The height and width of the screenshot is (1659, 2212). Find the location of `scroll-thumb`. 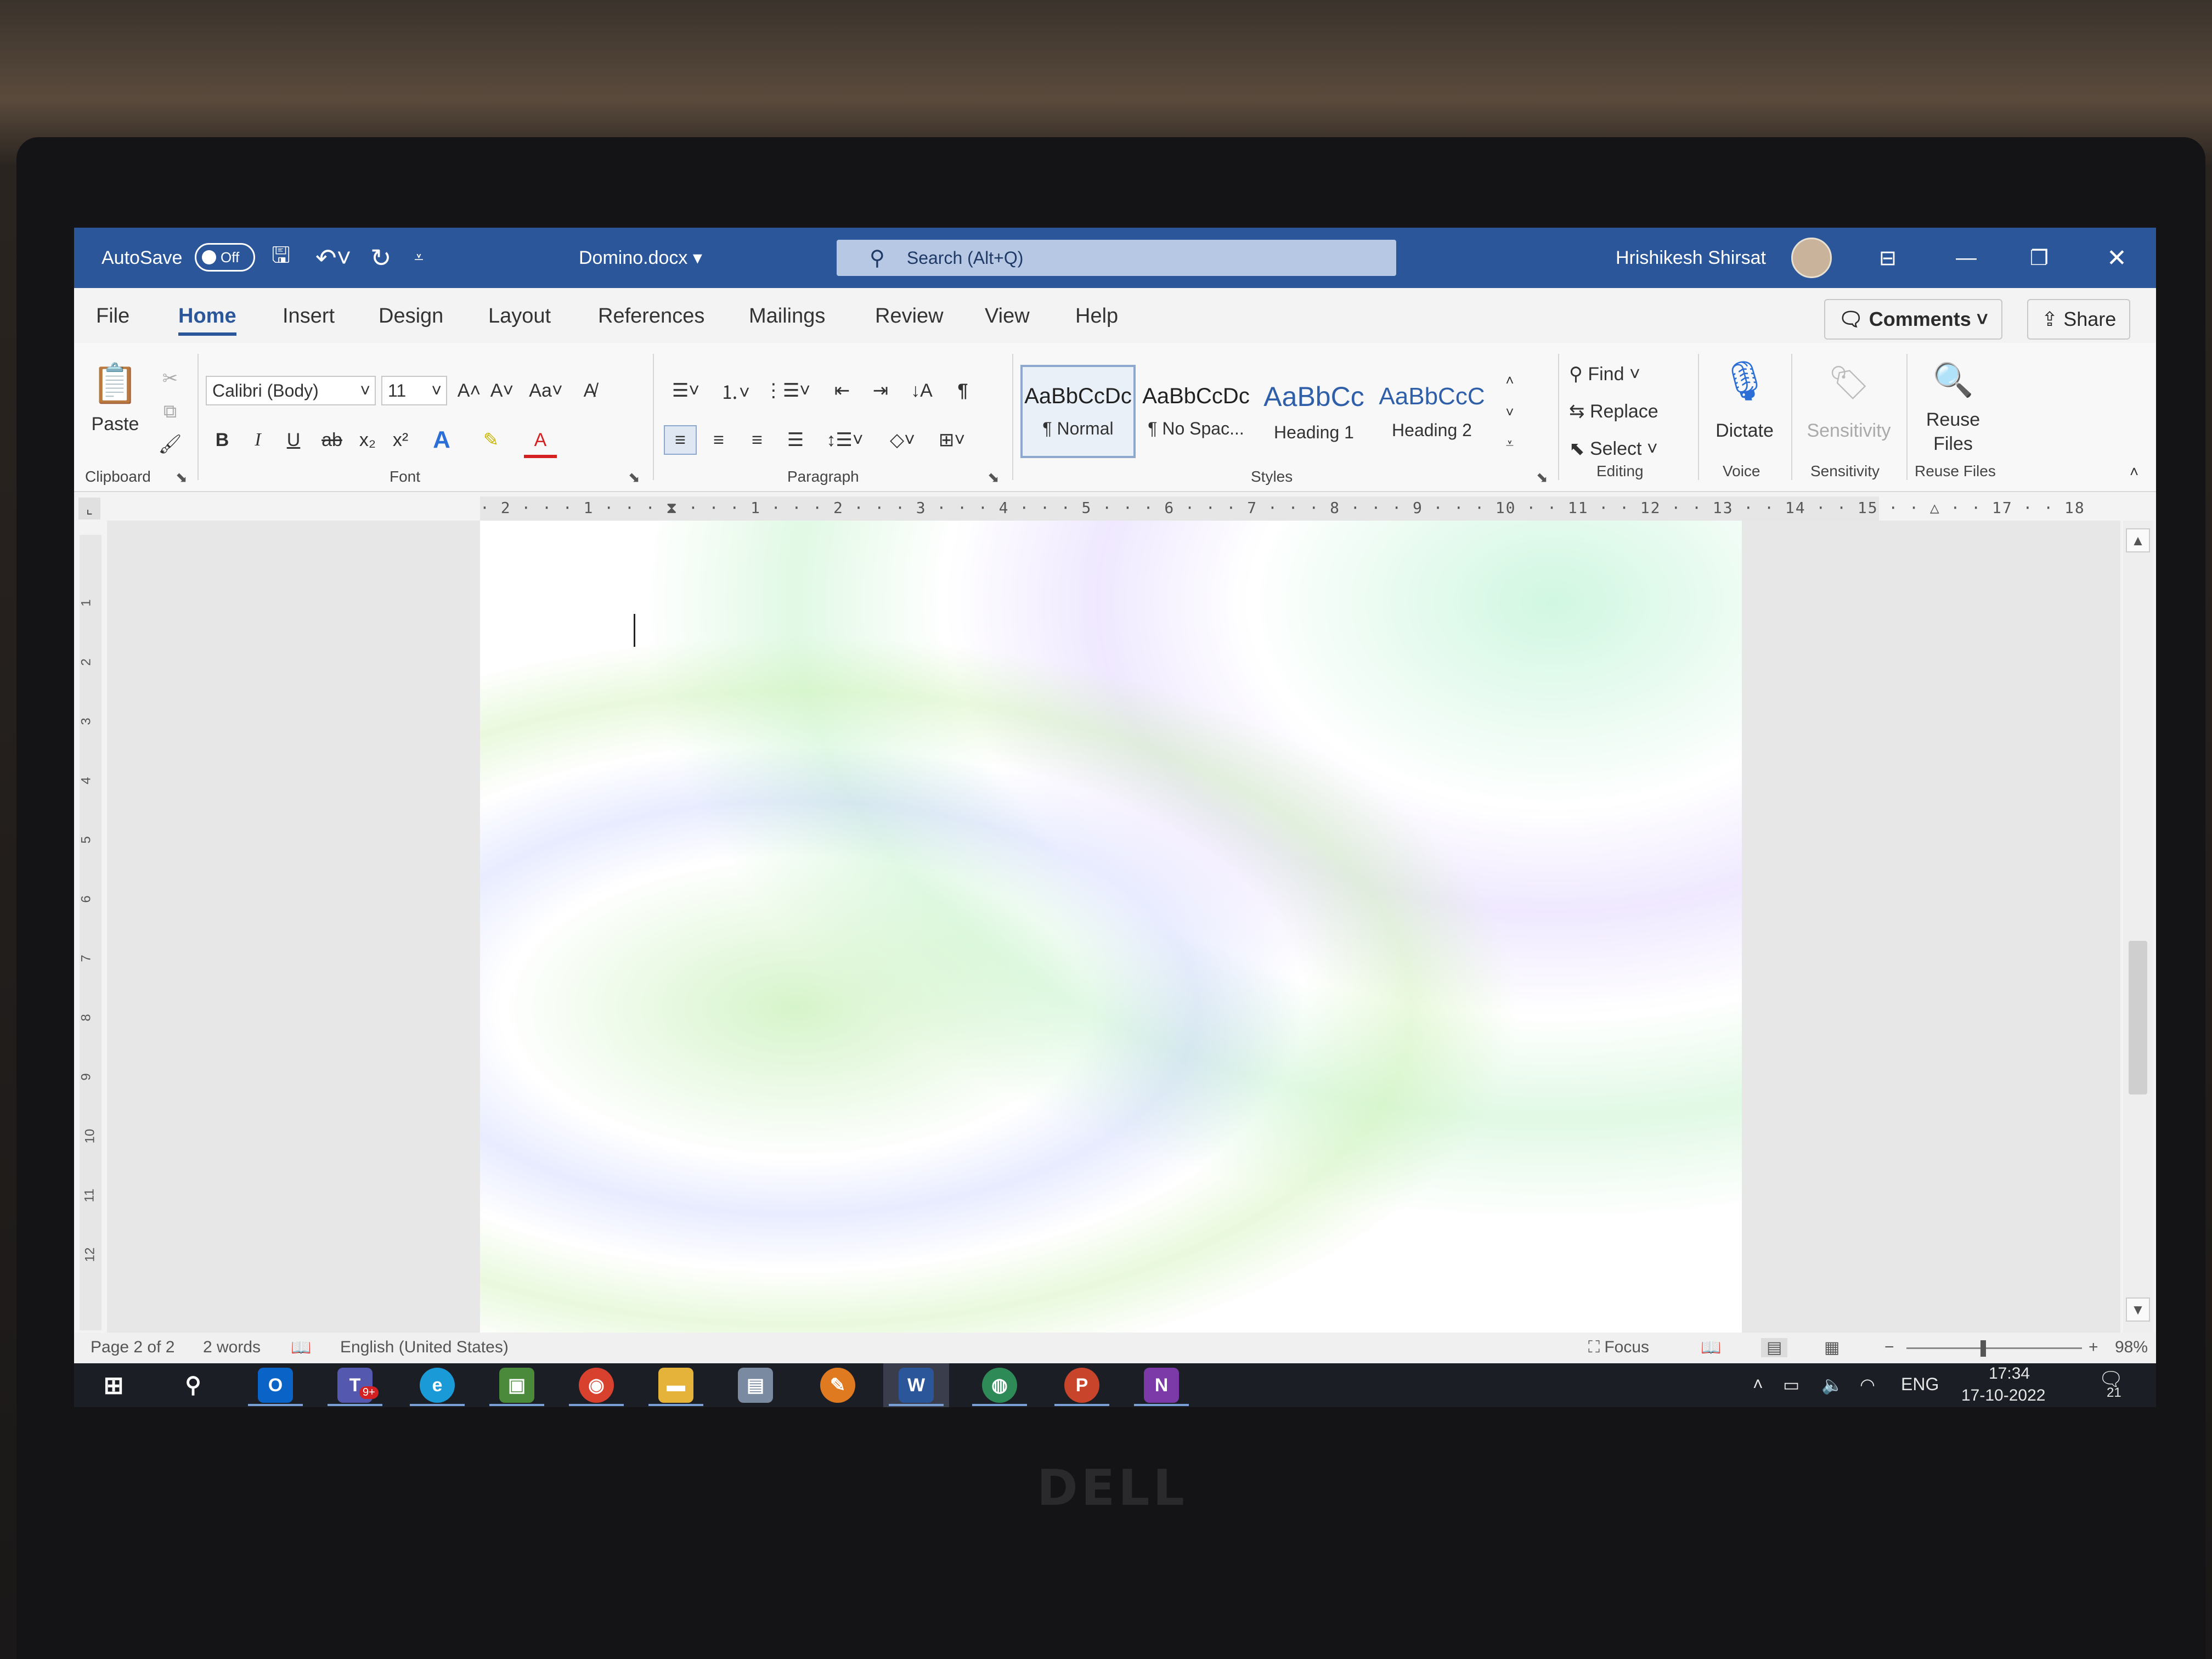

scroll-thumb is located at coordinates (2138, 1017).